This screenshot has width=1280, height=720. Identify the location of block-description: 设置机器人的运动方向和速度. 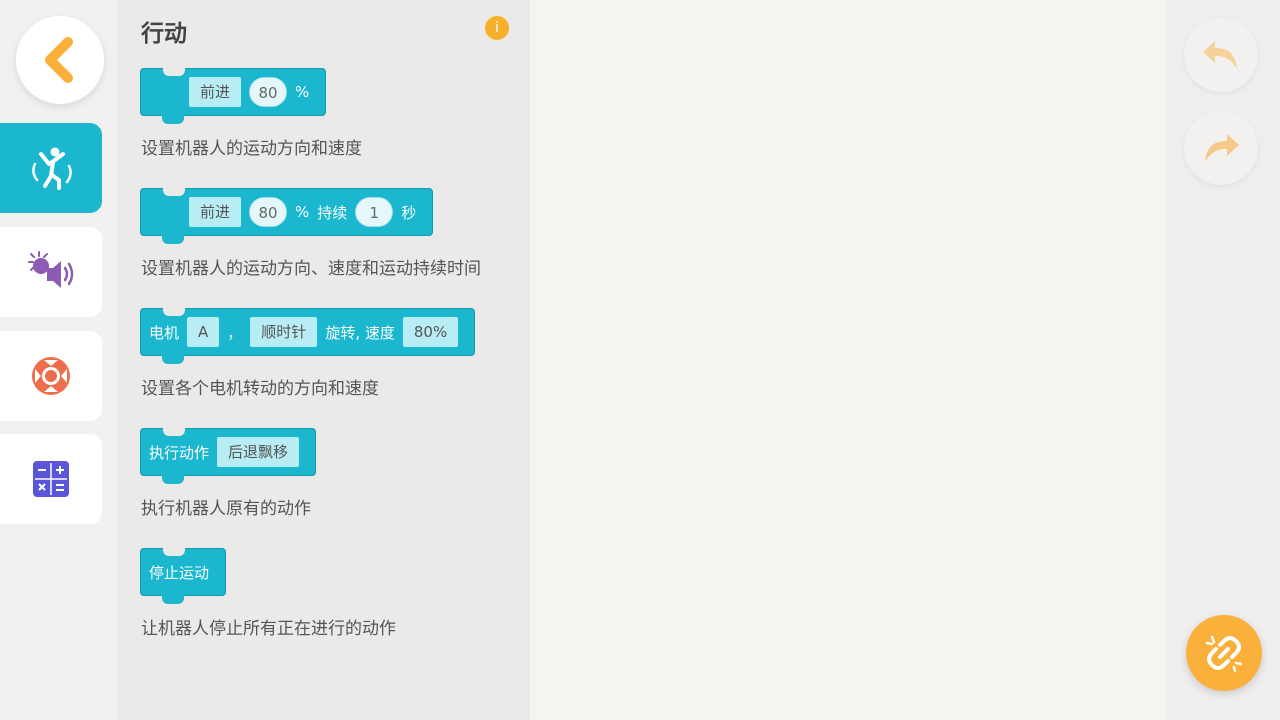
(251, 149).